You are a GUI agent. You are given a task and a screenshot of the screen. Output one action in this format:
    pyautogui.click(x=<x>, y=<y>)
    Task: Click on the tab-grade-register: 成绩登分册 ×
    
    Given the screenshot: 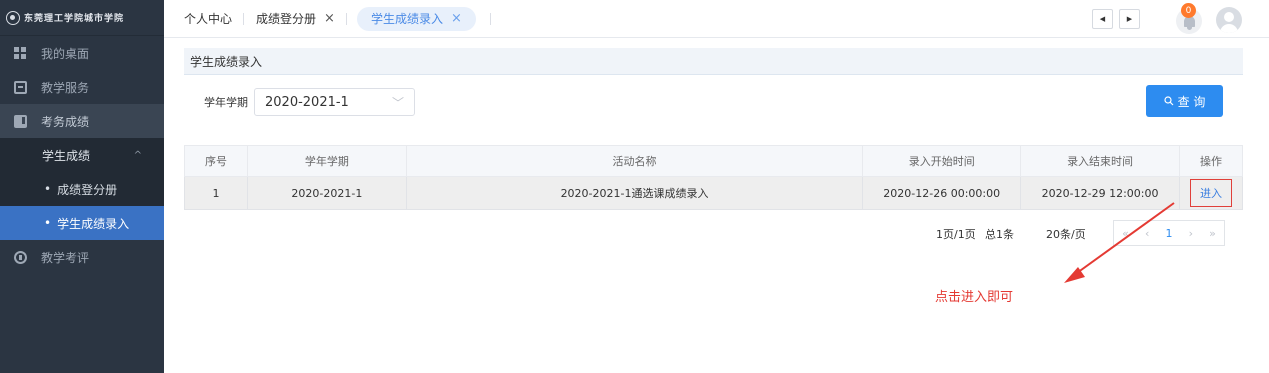 What is the action you would take?
    pyautogui.click(x=295, y=19)
    